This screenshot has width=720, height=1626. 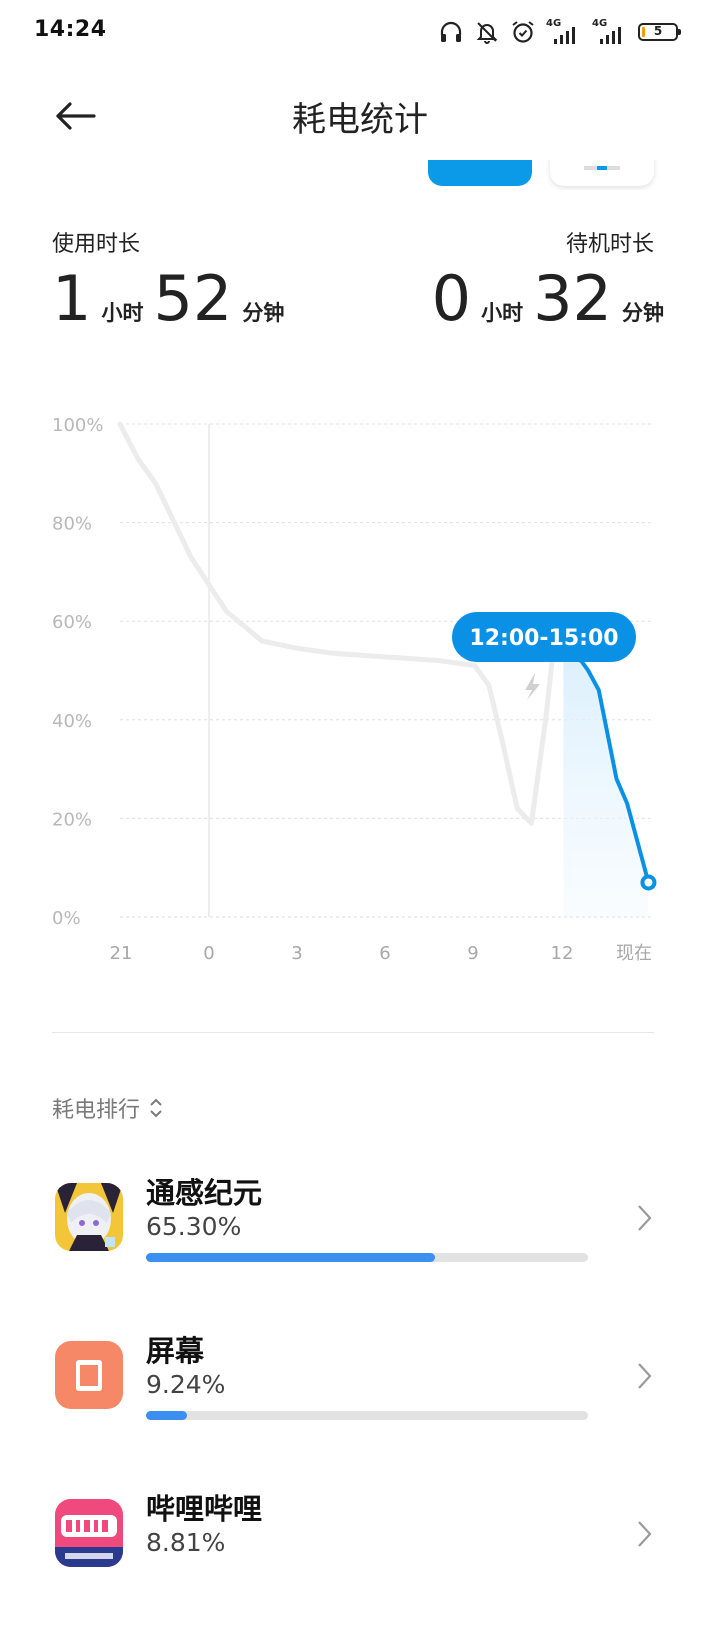 What do you see at coordinates (186, 1384) in the screenshot?
I see `app-percent: 9.24%` at bounding box center [186, 1384].